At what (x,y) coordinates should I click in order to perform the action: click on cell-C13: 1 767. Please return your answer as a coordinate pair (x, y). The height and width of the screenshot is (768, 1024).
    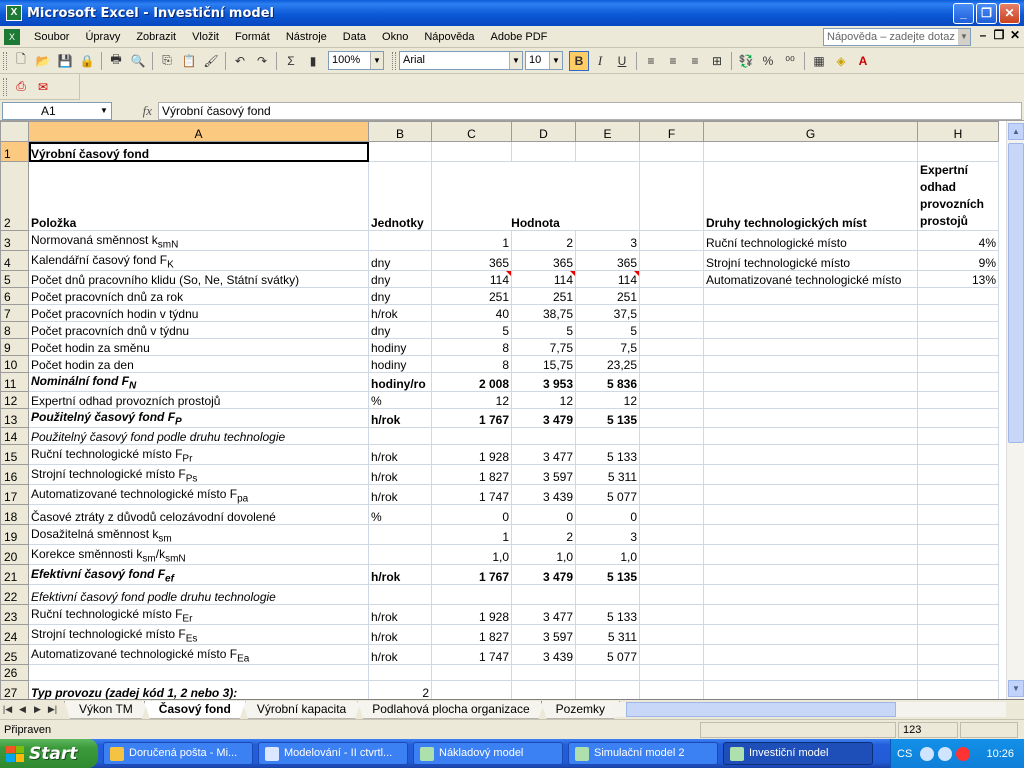
    Looking at the image, I should click on (471, 418).